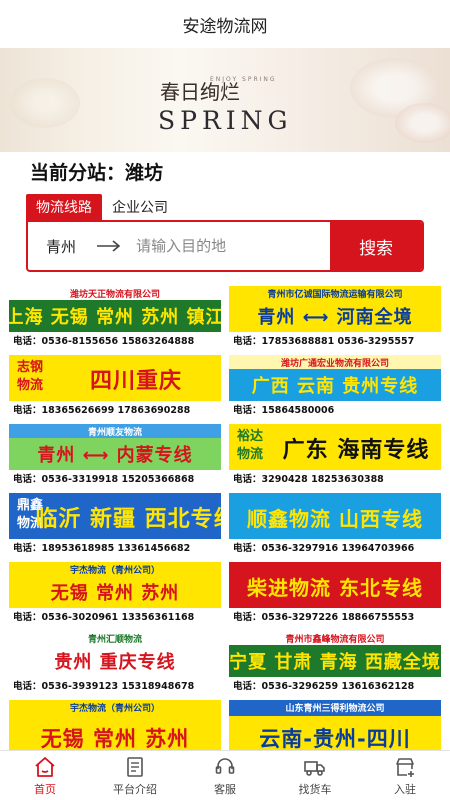 This screenshot has height=800, width=450. Describe the element at coordinates (335, 547) in the screenshot. I see `ad-phone: 电话：0536-3297916 13964703966` at that location.